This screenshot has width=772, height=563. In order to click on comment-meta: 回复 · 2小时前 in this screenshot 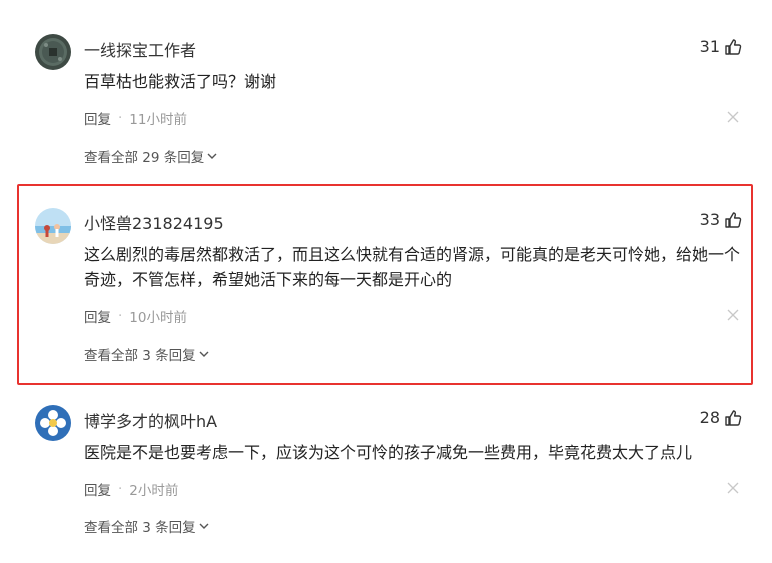, I will do `click(131, 489)`.